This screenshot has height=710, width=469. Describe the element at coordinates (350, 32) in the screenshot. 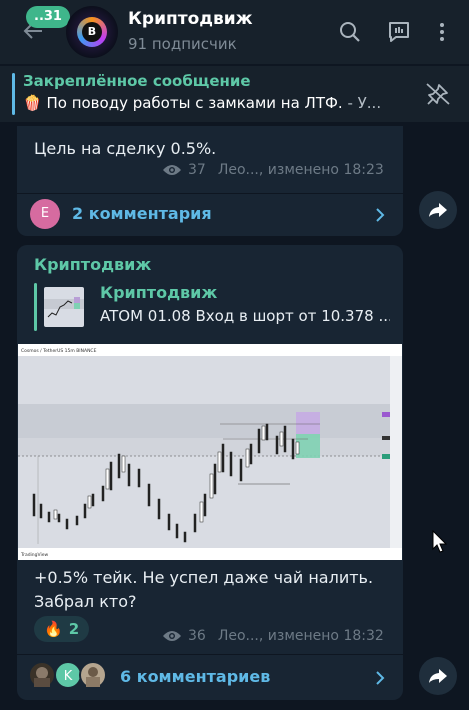

I see `search-icon` at that location.